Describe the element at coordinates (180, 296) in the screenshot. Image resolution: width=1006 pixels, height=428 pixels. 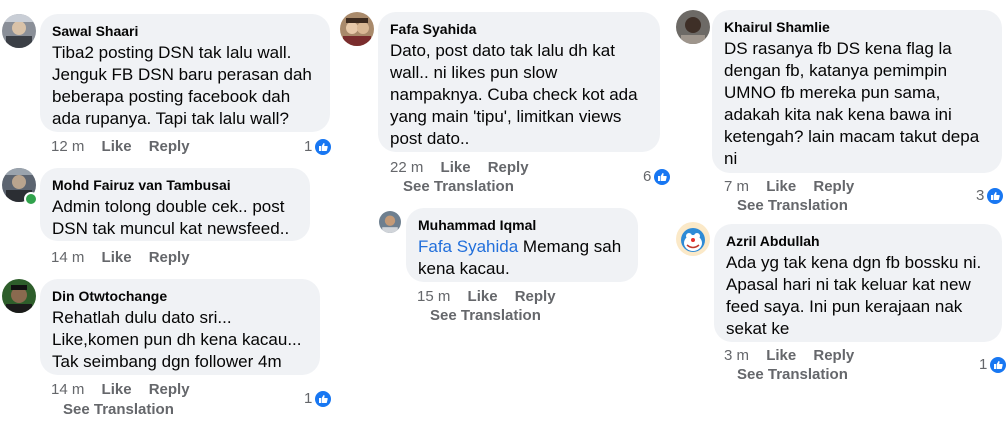
I see `commenter-name: Din Otwtochange` at that location.